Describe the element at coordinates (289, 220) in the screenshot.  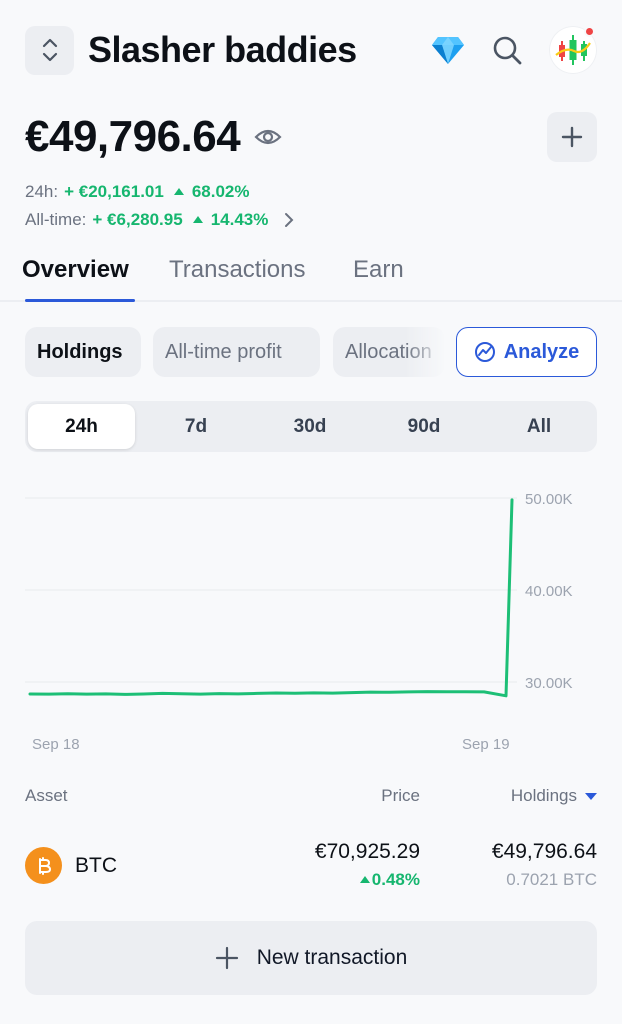
I see `chevron-right-icon` at that location.